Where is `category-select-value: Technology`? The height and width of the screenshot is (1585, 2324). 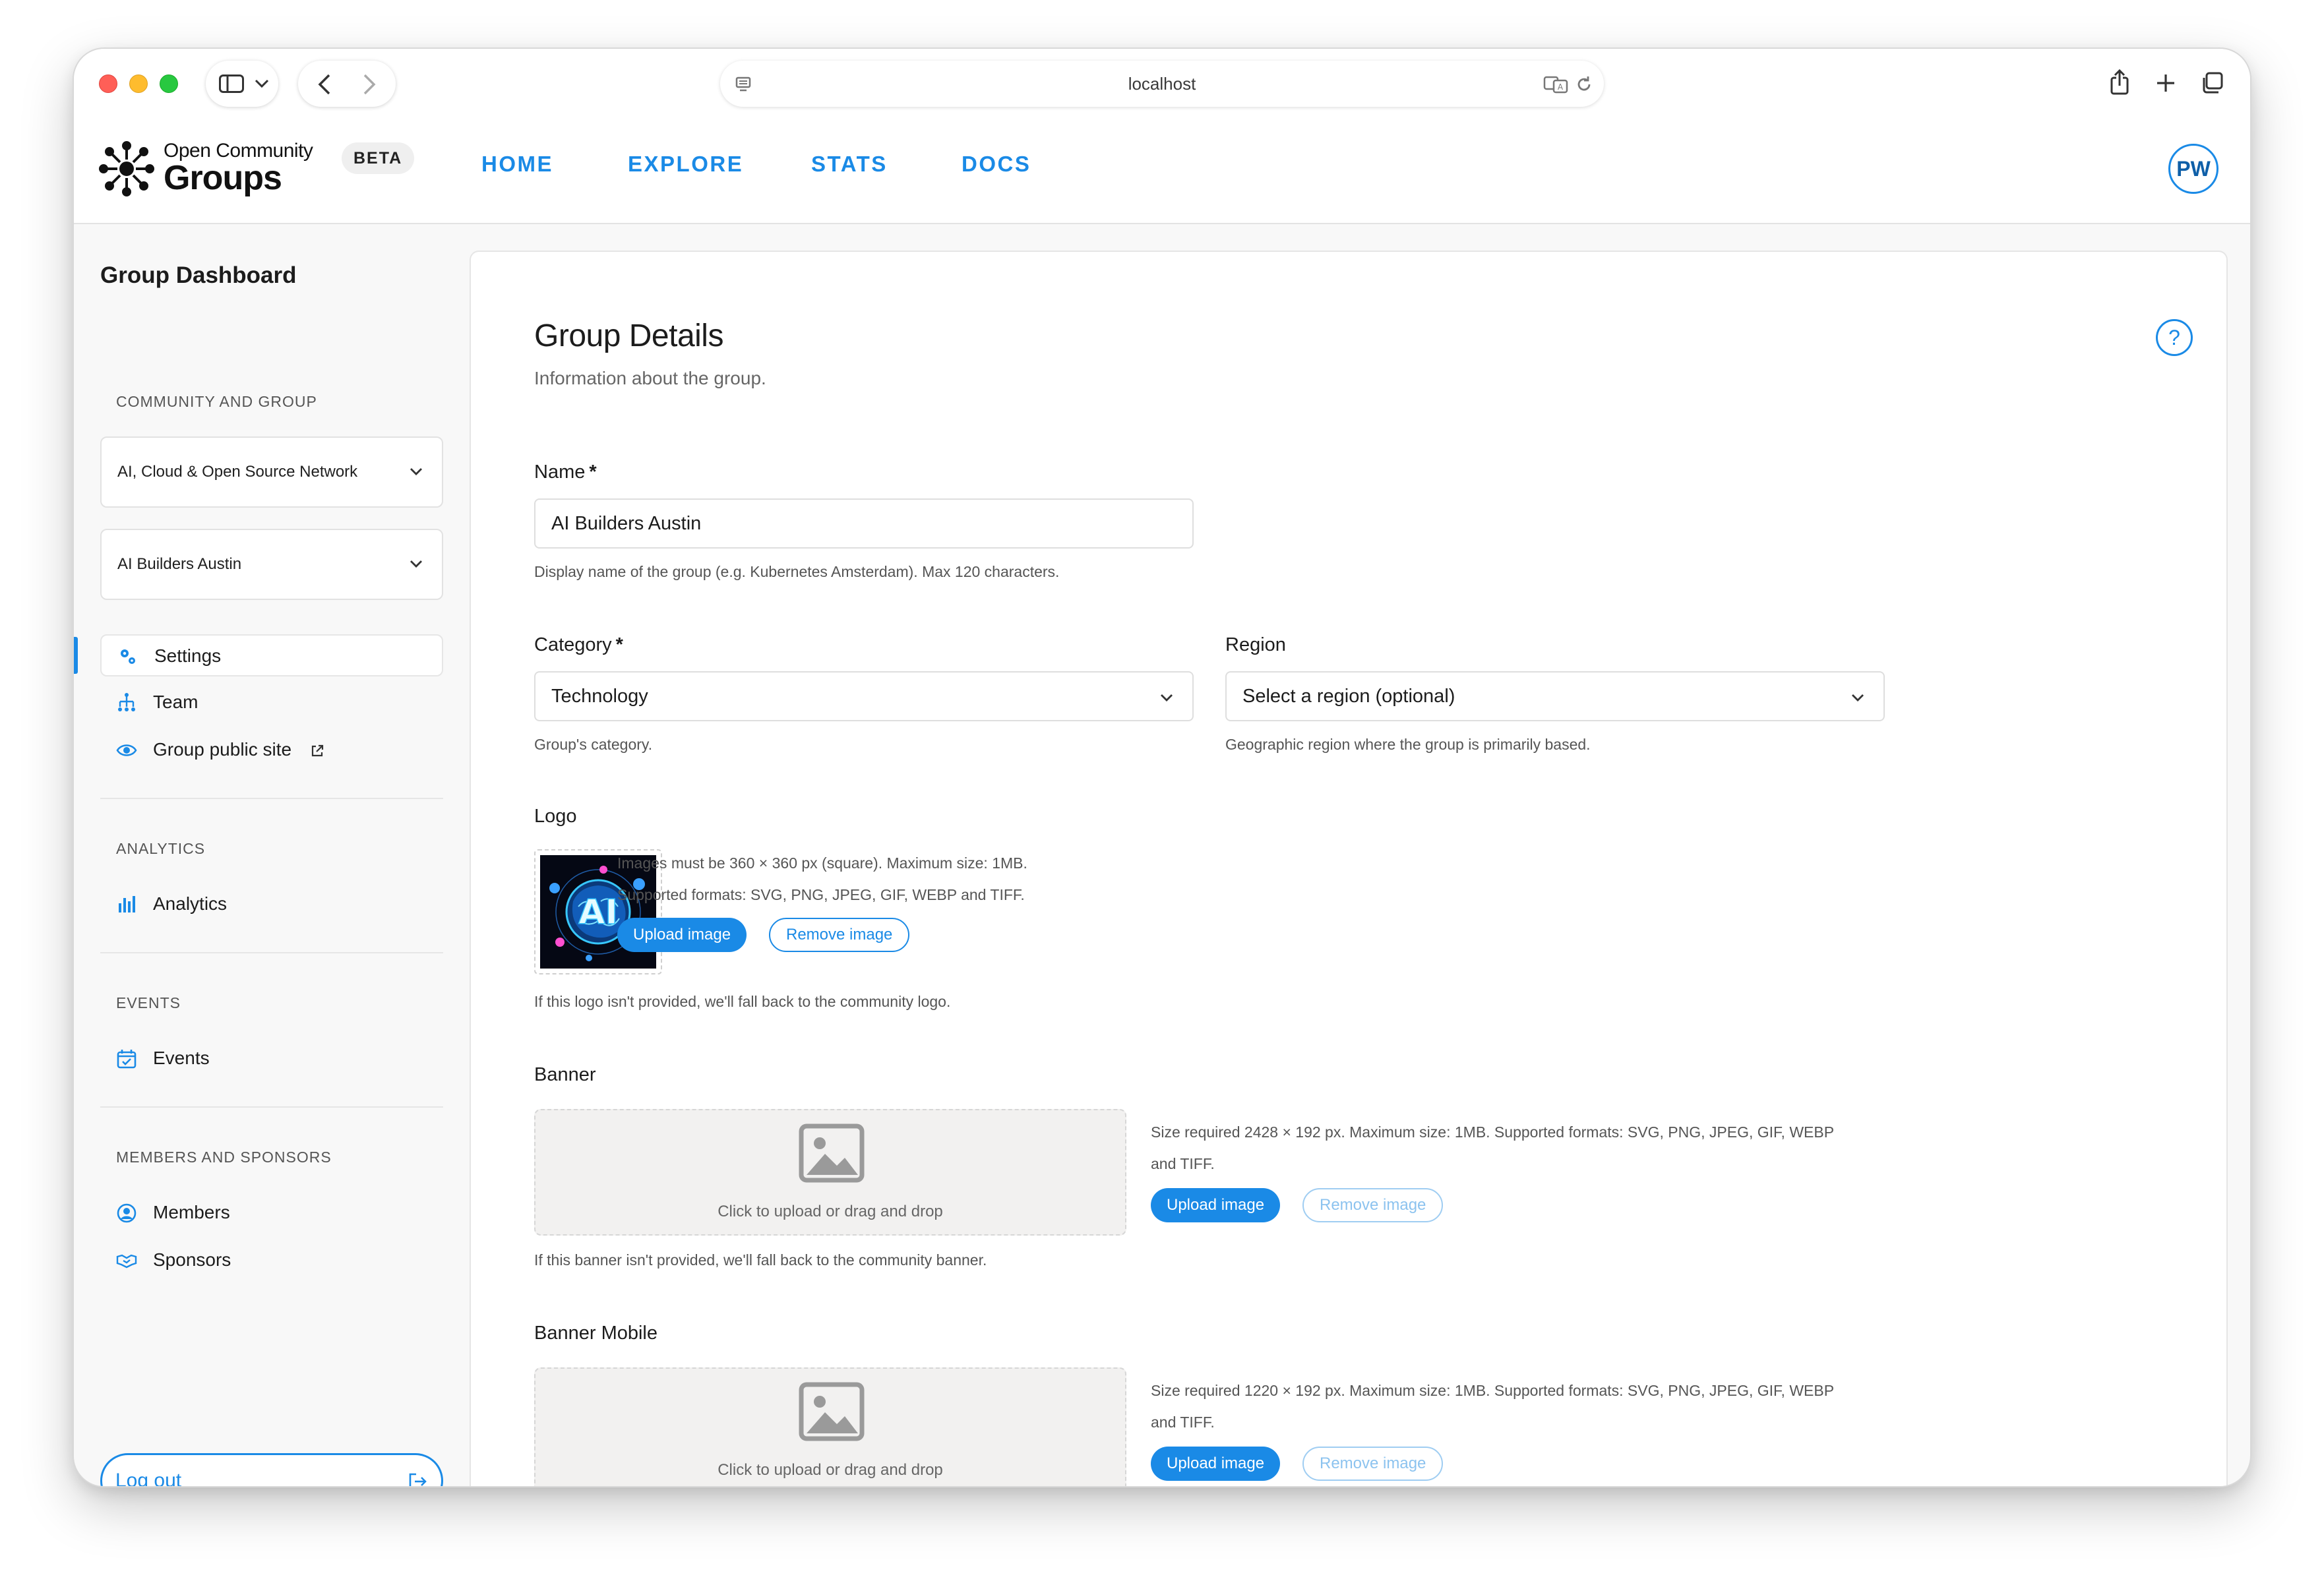 category-select-value: Technology is located at coordinates (599, 696).